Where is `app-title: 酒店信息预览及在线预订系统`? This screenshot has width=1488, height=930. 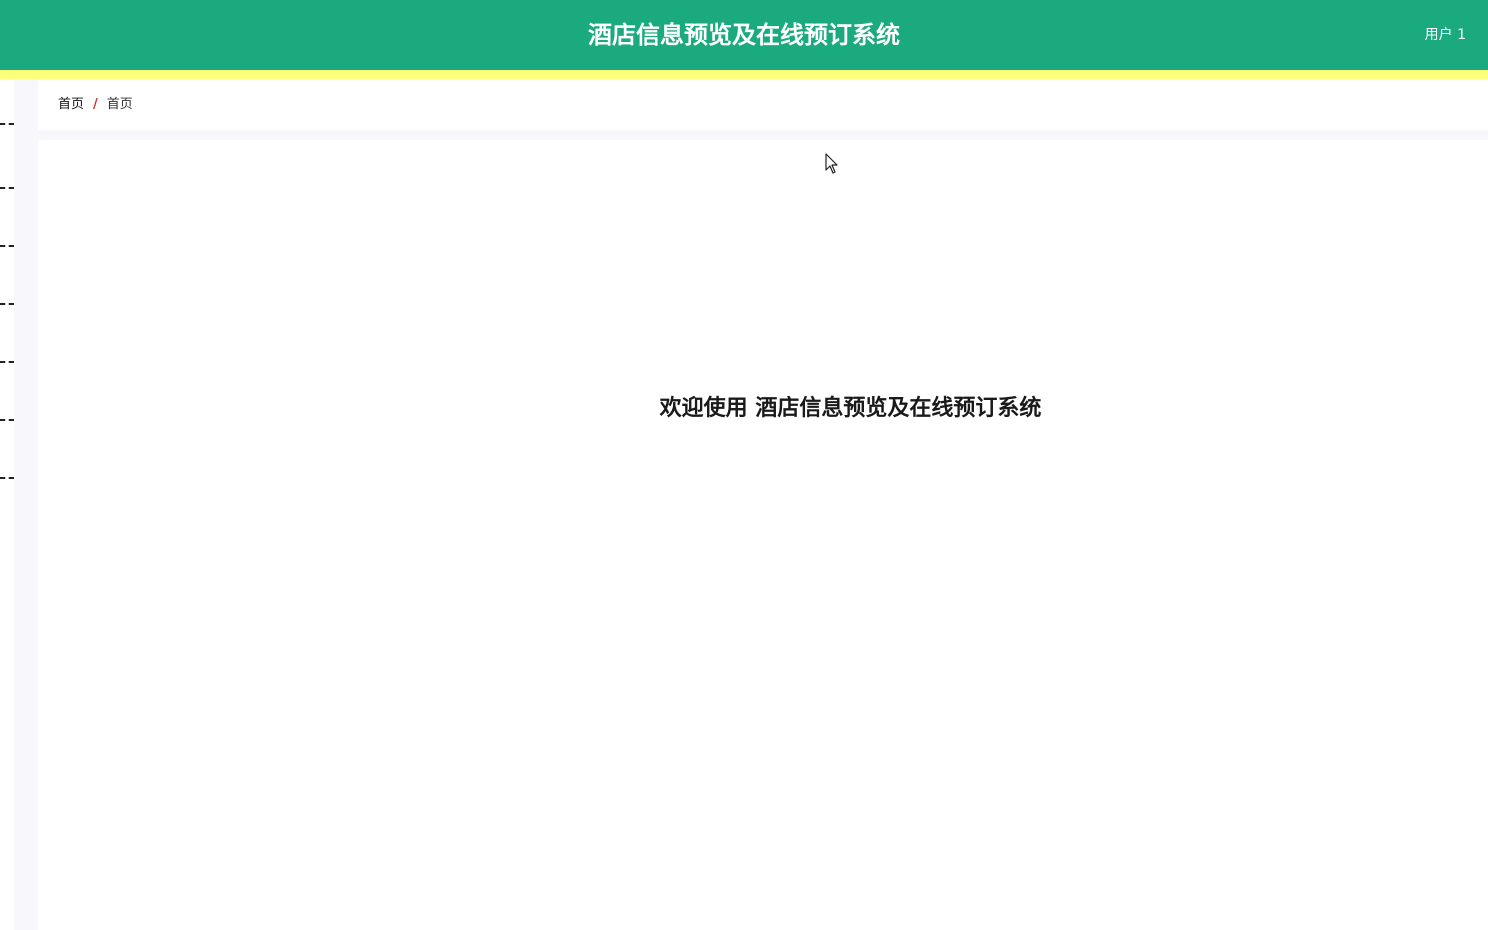
app-title: 酒店信息预览及在线预订系统 is located at coordinates (744, 35).